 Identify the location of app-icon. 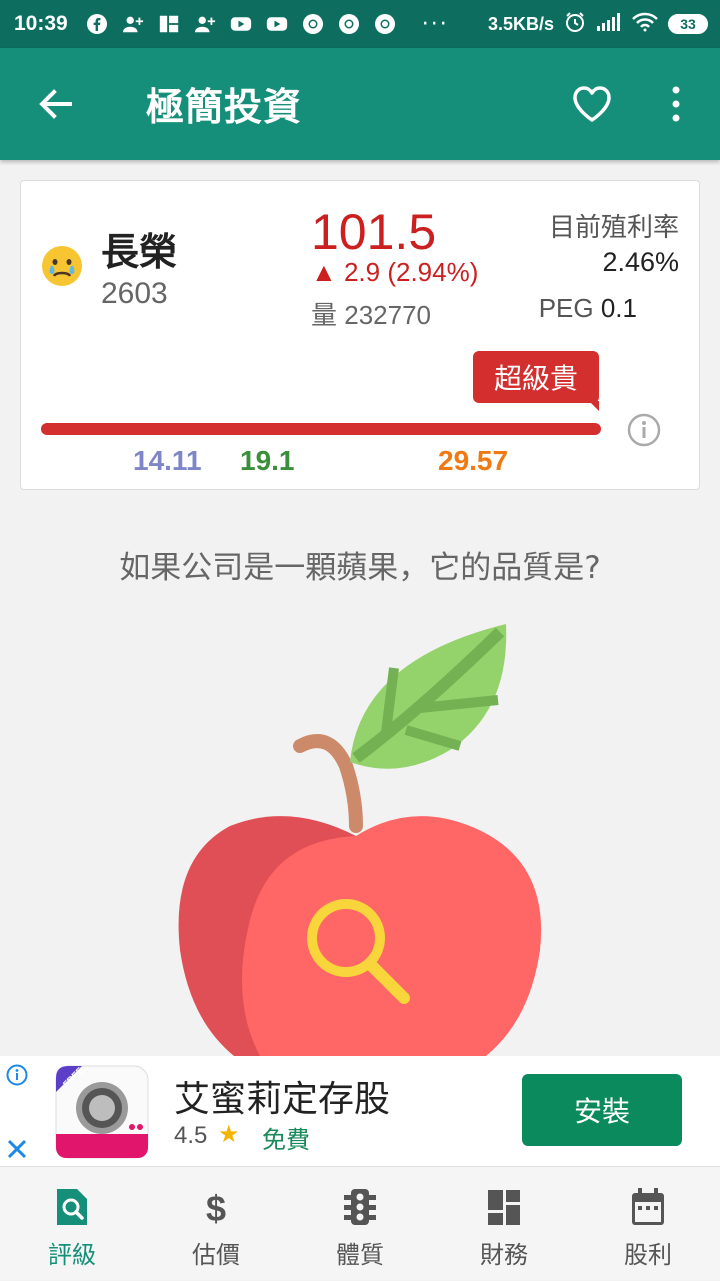
(169, 24).